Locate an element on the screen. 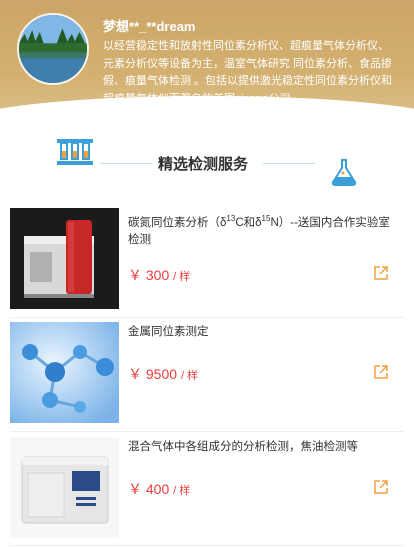 The height and width of the screenshot is (547, 414). service-price: ￥ 9500 / 样 is located at coordinates (163, 374).